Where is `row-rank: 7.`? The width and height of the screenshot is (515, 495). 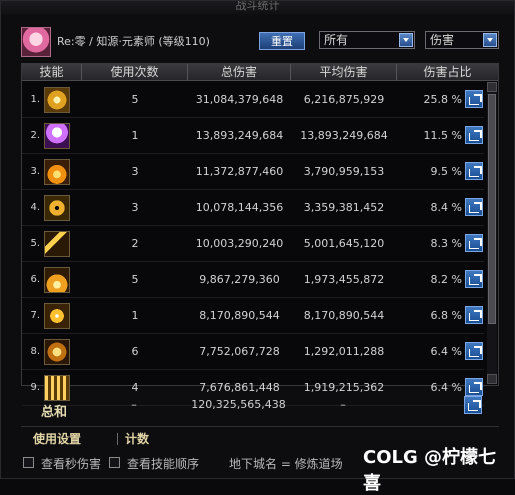 row-rank: 7. is located at coordinates (35, 315).